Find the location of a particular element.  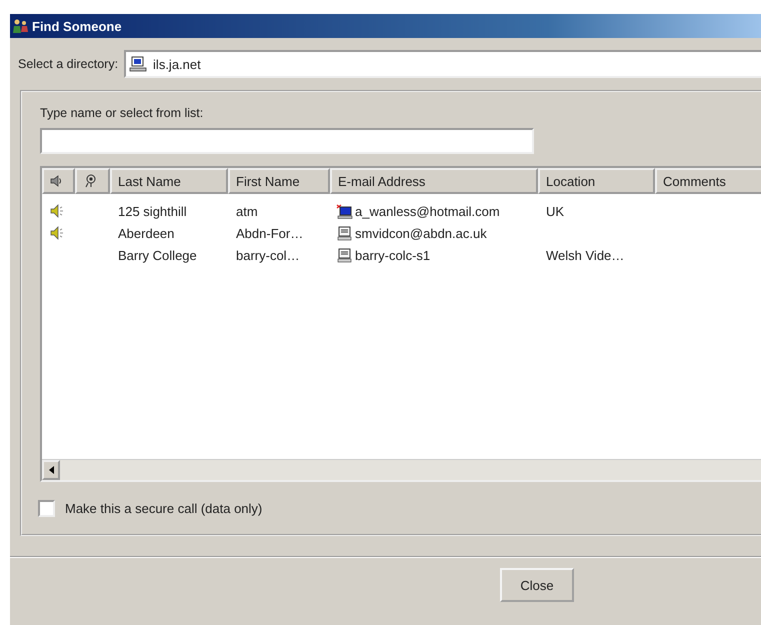

table-cell: a_wanless@hotmail.com is located at coordinates (427, 211).